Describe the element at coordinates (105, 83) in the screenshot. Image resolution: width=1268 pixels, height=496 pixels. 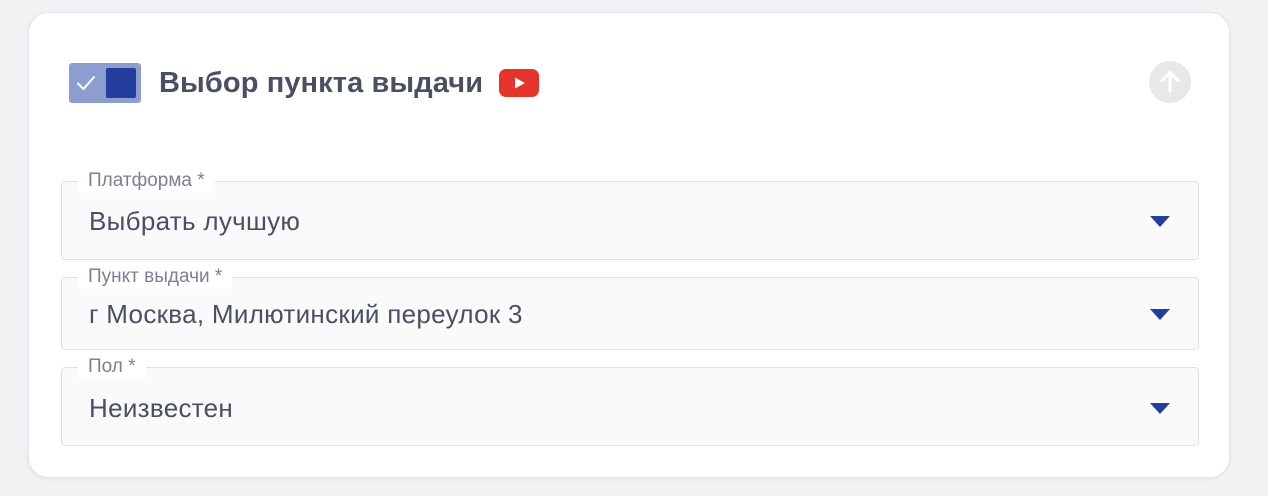
I see `section-toggle` at that location.